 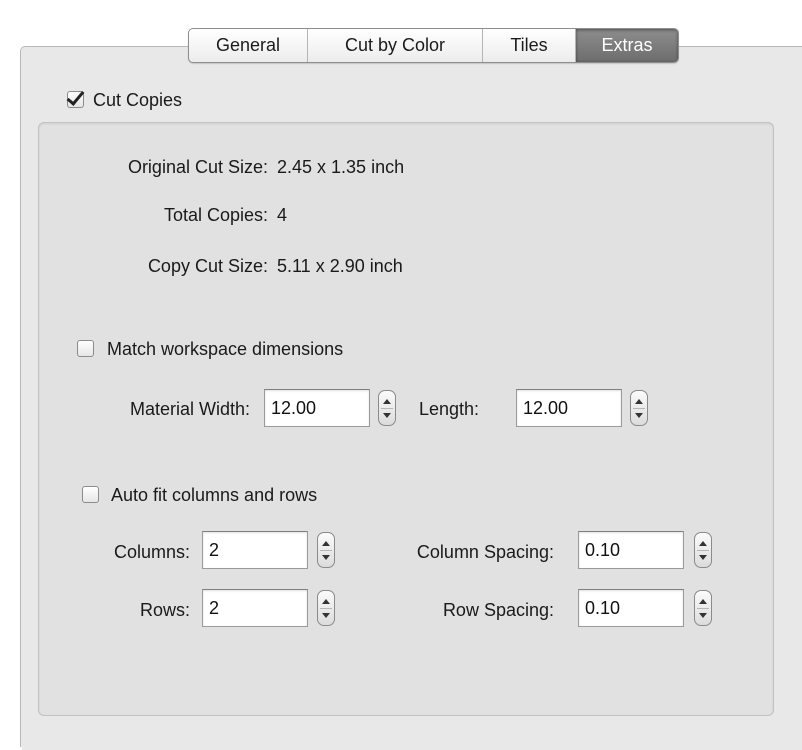 I want to click on columns-stepper, so click(x=326, y=550).